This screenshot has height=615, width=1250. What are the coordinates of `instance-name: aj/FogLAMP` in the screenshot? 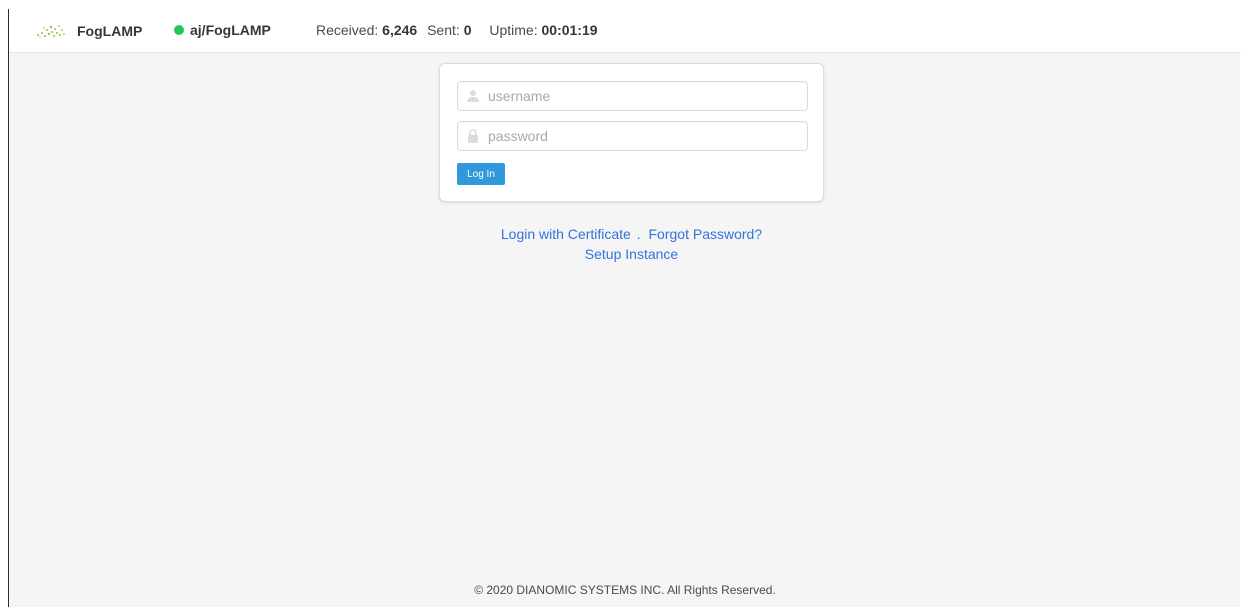 It's located at (230, 30).